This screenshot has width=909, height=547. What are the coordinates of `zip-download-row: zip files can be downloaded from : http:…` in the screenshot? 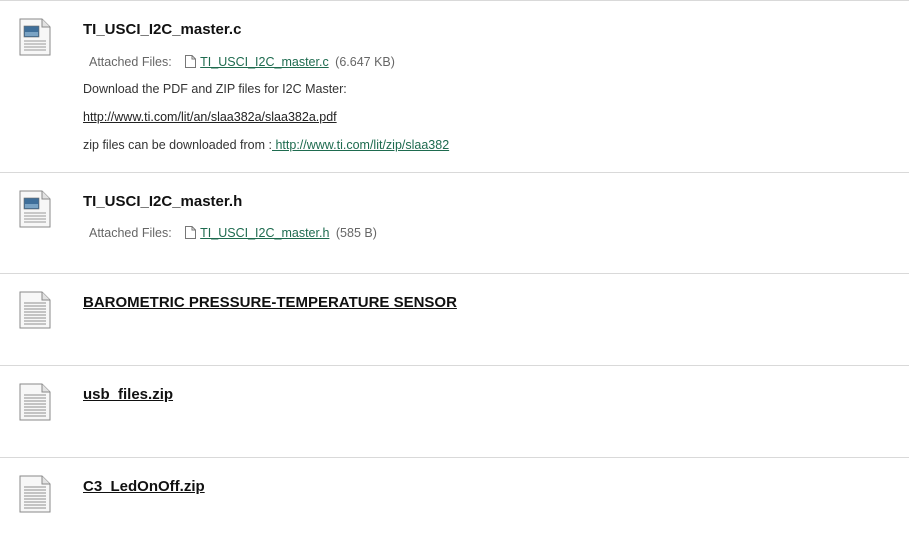 It's located at (266, 145).